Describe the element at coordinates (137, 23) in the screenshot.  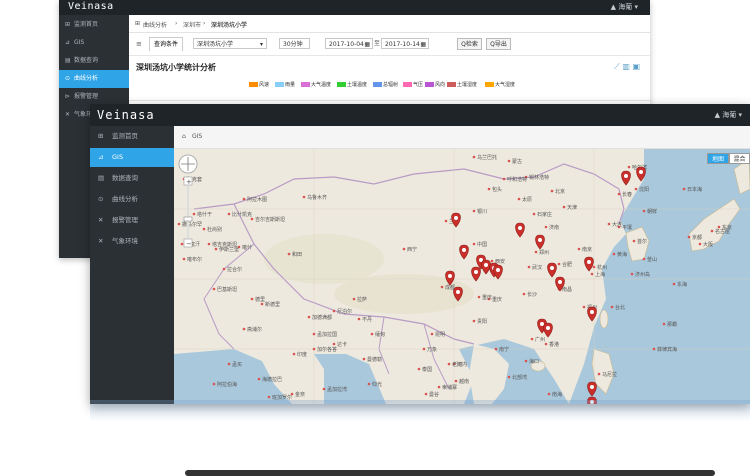
I see `breadcrumb-home-icon: ⊞` at that location.